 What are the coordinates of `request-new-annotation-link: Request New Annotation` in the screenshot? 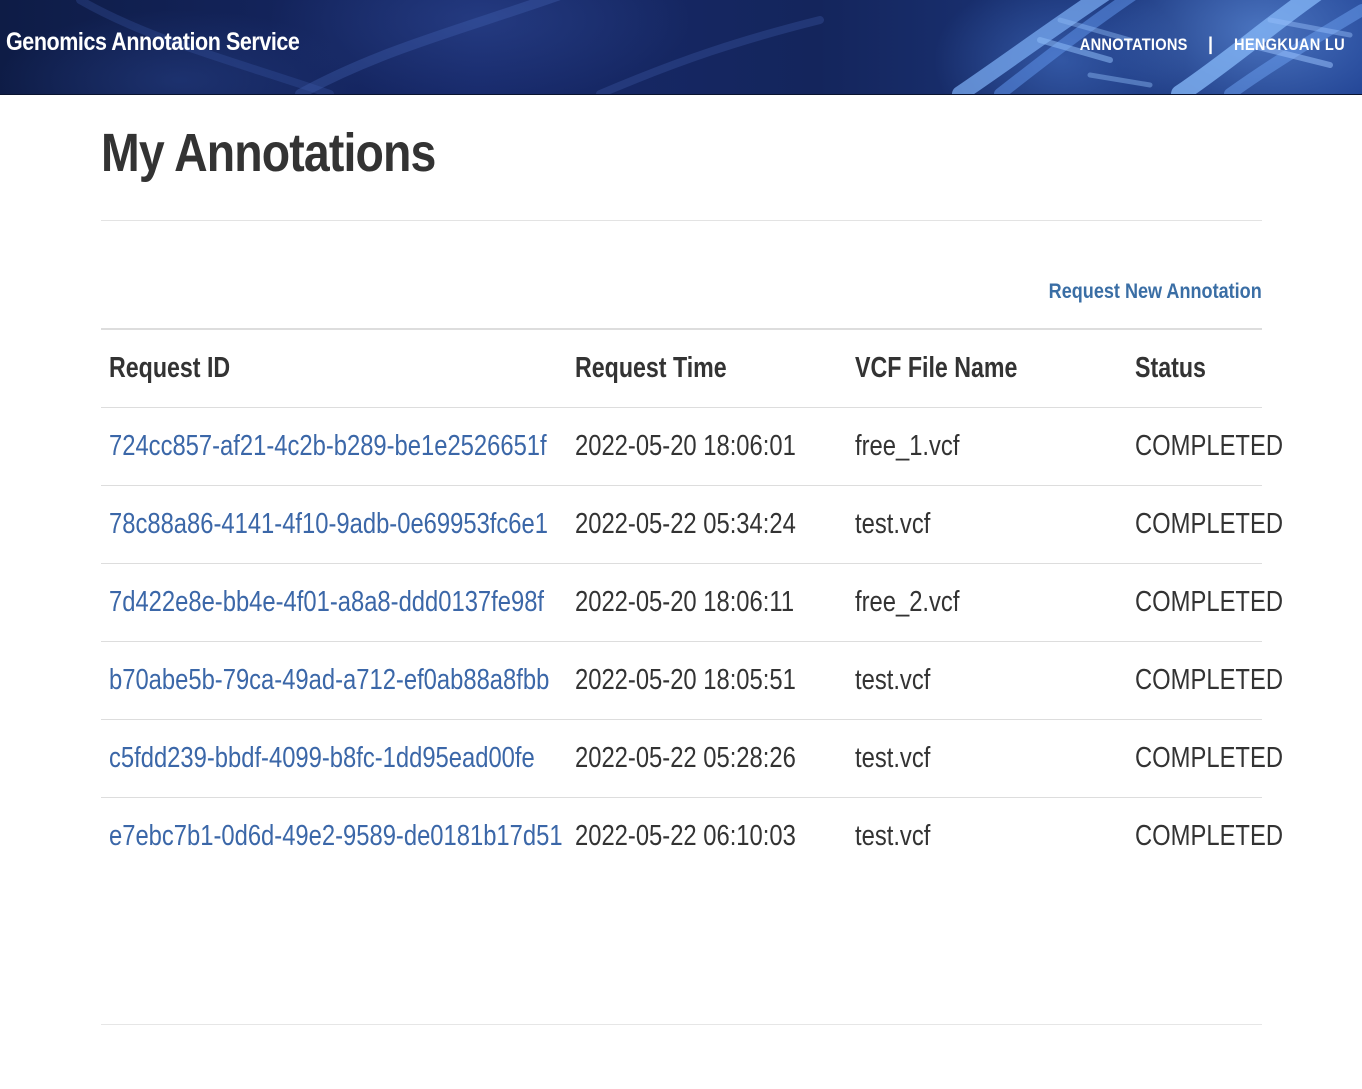 It's located at (1155, 292).